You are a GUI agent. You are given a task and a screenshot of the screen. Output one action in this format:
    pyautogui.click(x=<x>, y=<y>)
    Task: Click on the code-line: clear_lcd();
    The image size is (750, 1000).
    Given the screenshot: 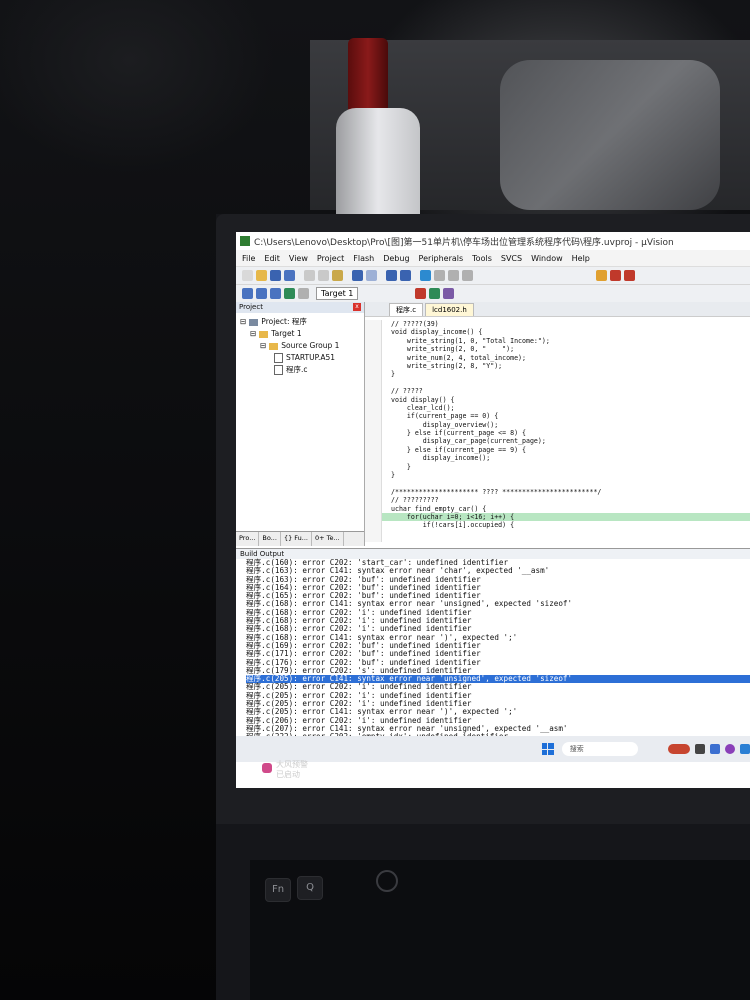 What is the action you would take?
    pyautogui.click(x=423, y=407)
    